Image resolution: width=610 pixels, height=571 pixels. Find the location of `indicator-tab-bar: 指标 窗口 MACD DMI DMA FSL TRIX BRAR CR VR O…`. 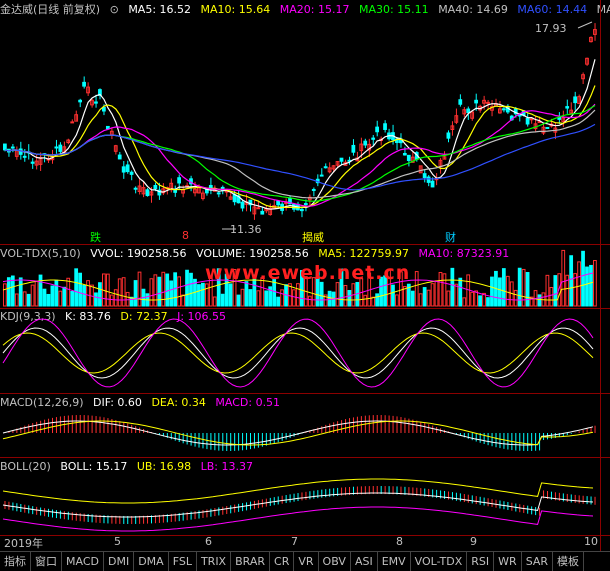

indicator-tab-bar: 指标 窗口 MACD DMI DMA FSL TRIX BRAR CR VR O… is located at coordinates (305, 561).